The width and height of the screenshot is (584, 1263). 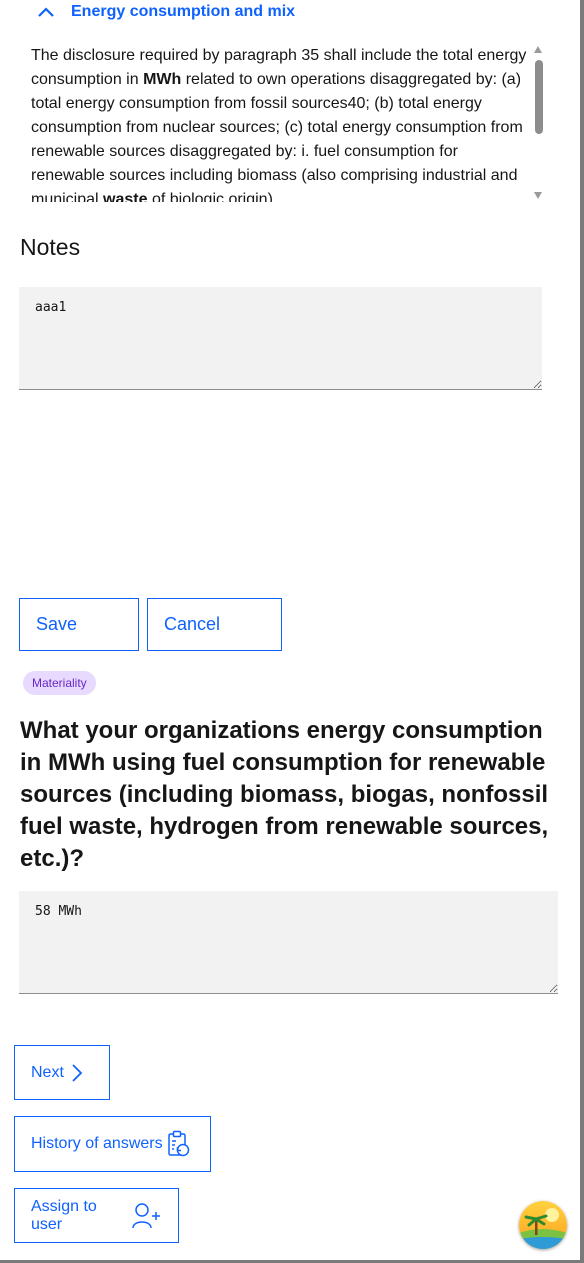 I want to click on disclosure-text-mwh: MWh, so click(x=162, y=79).